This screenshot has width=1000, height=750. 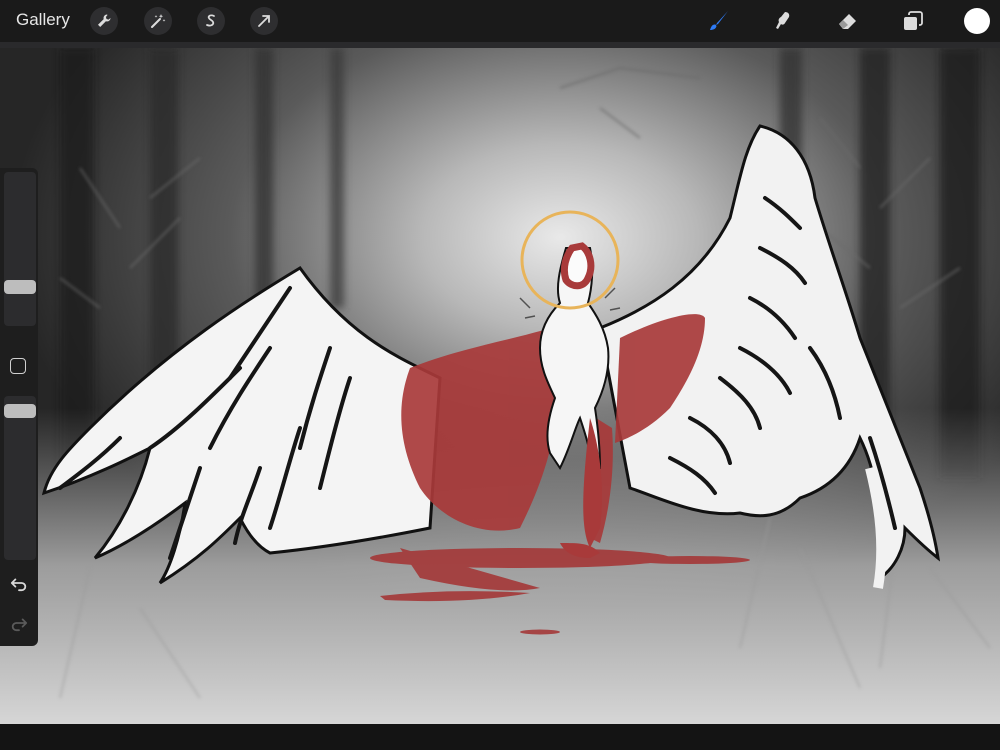 What do you see at coordinates (848, 21) in the screenshot?
I see `eraser-icon` at bounding box center [848, 21].